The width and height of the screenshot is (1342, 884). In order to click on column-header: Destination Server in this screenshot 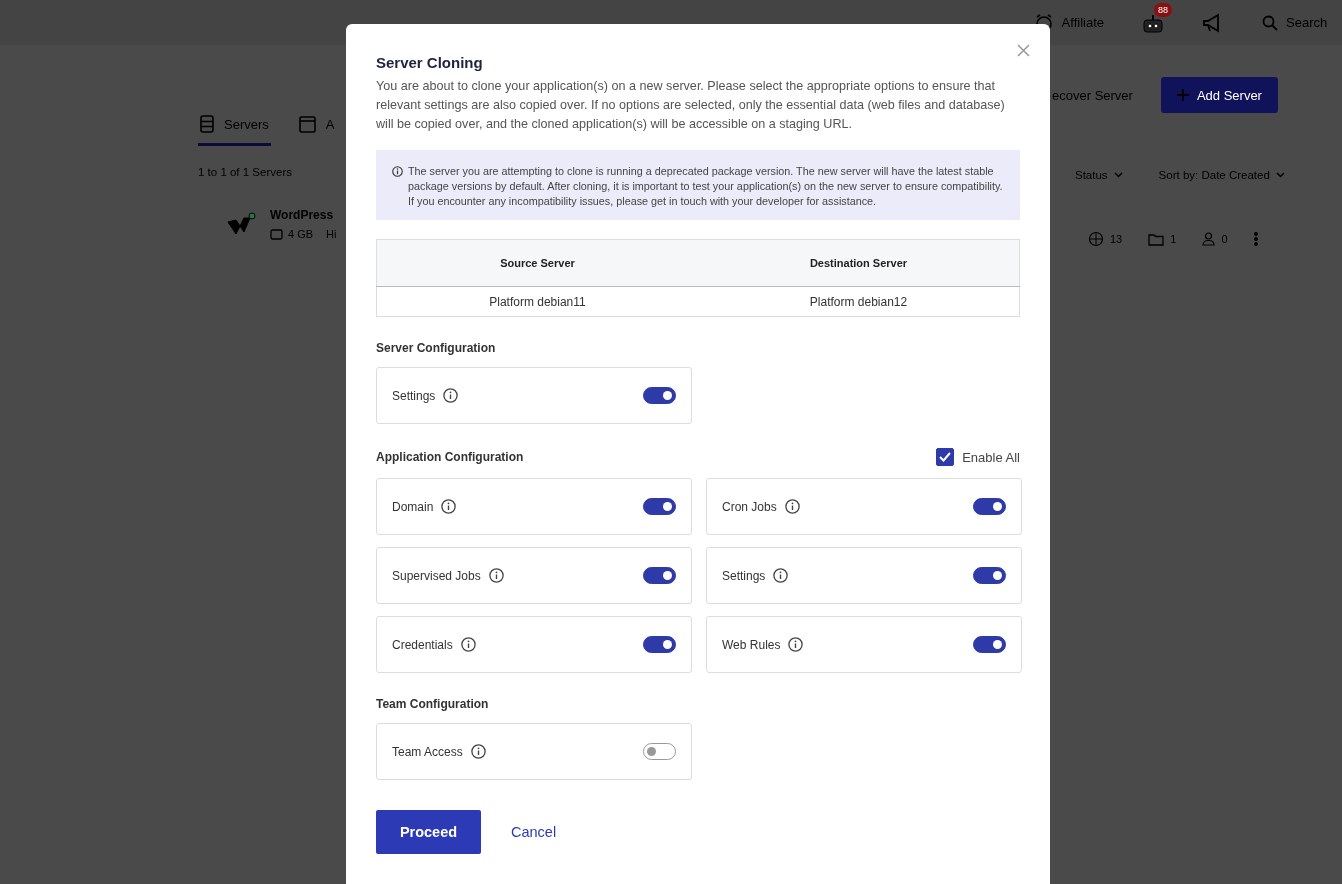, I will do `click(859, 263)`.